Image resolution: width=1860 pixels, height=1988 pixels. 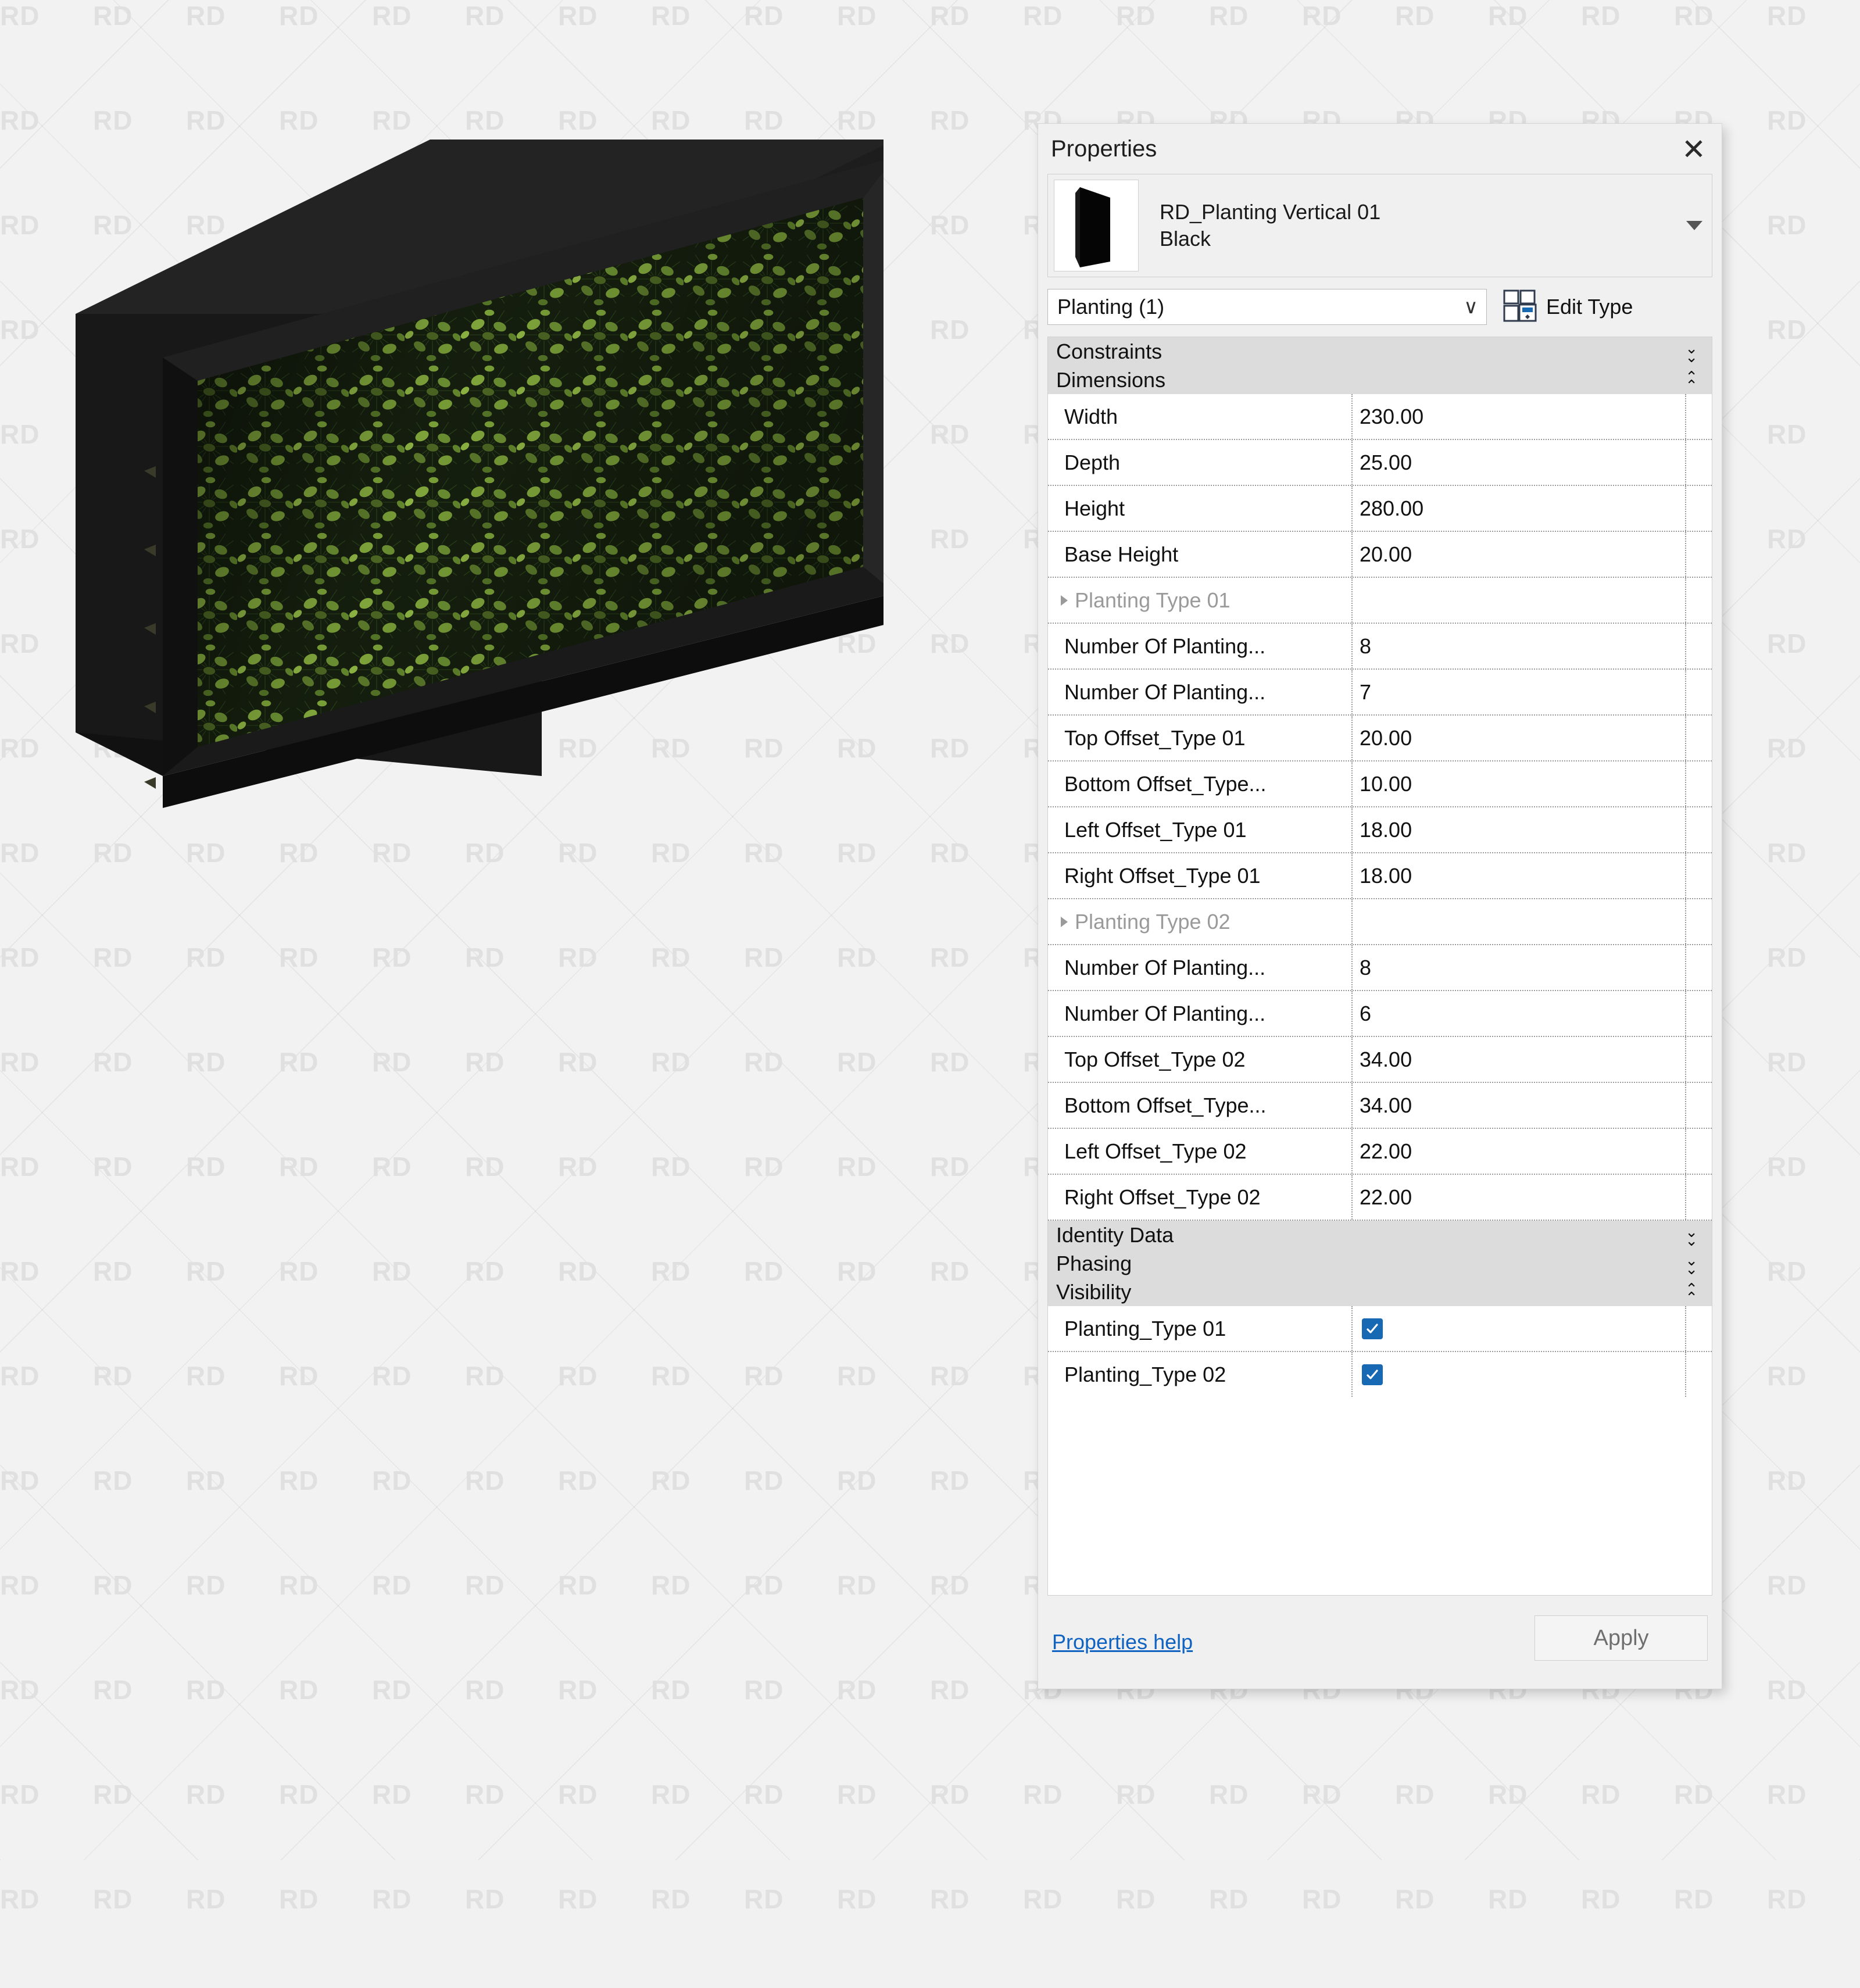 I want to click on table-row: Base Height 20.00, so click(x=1380, y=555).